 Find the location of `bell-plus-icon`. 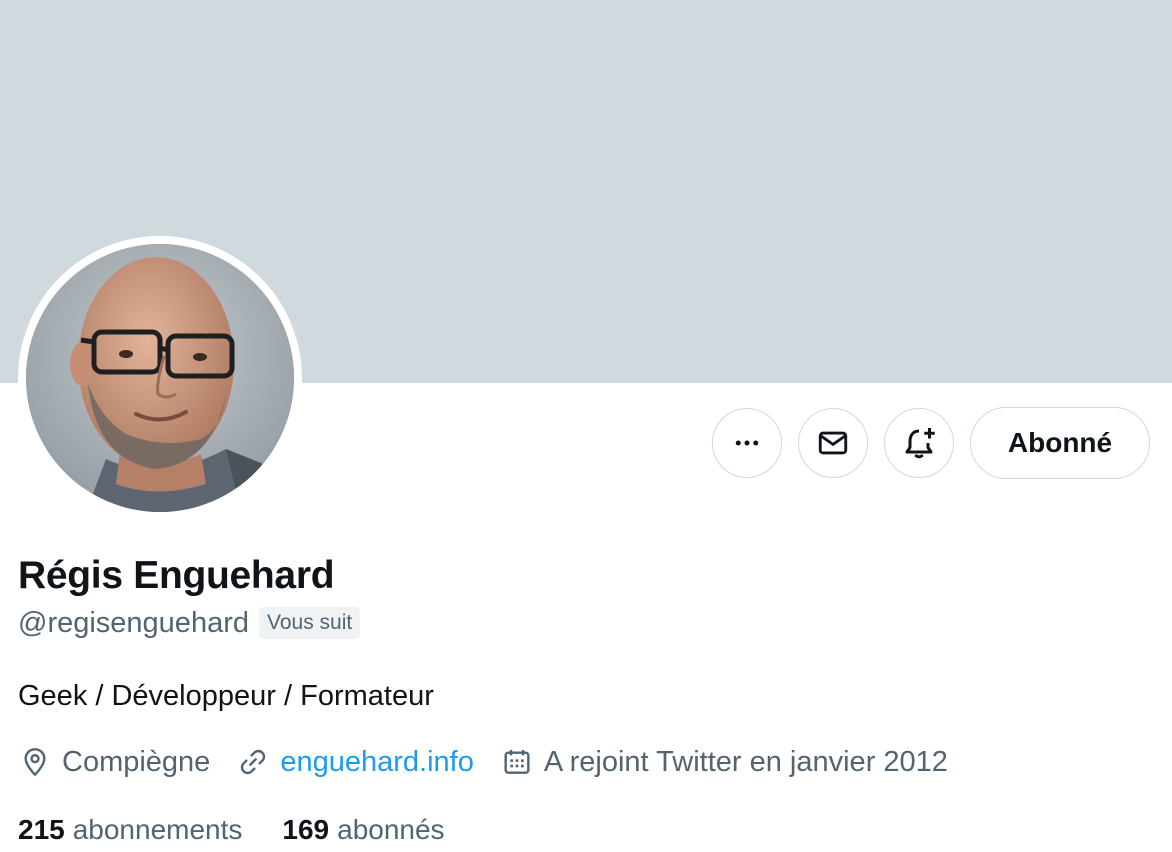

bell-plus-icon is located at coordinates (920, 443).